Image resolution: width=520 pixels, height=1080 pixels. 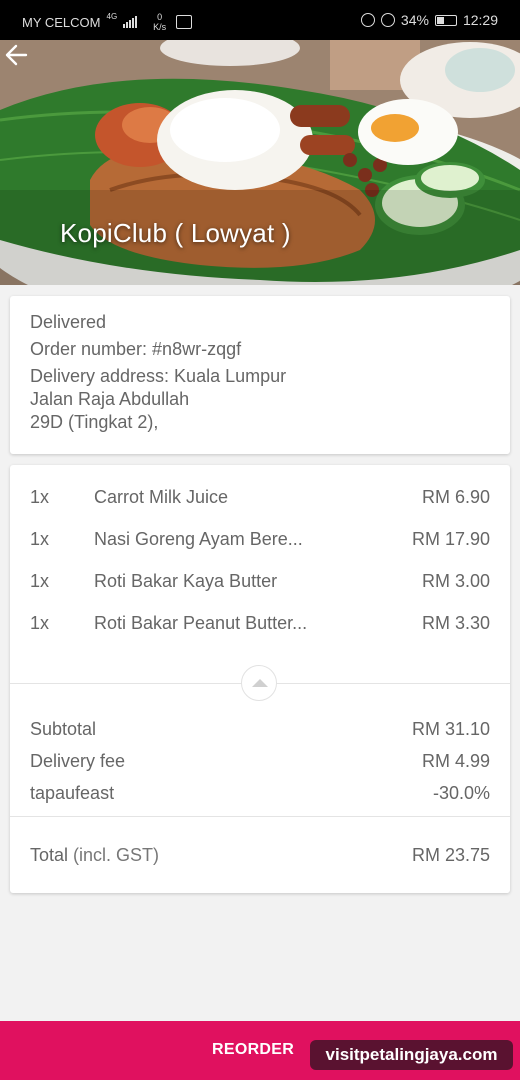 What do you see at coordinates (260, 20) in the screenshot?
I see `status-bar: MY CELCOM 4G 0 K/s 34% 12:29` at bounding box center [260, 20].